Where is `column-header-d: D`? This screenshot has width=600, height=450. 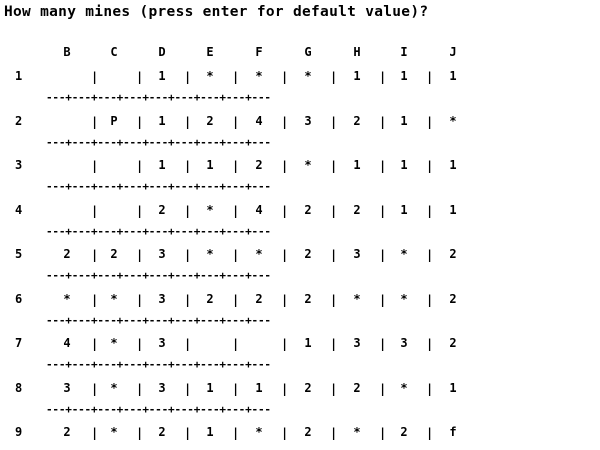 column-header-d: D is located at coordinates (162, 52).